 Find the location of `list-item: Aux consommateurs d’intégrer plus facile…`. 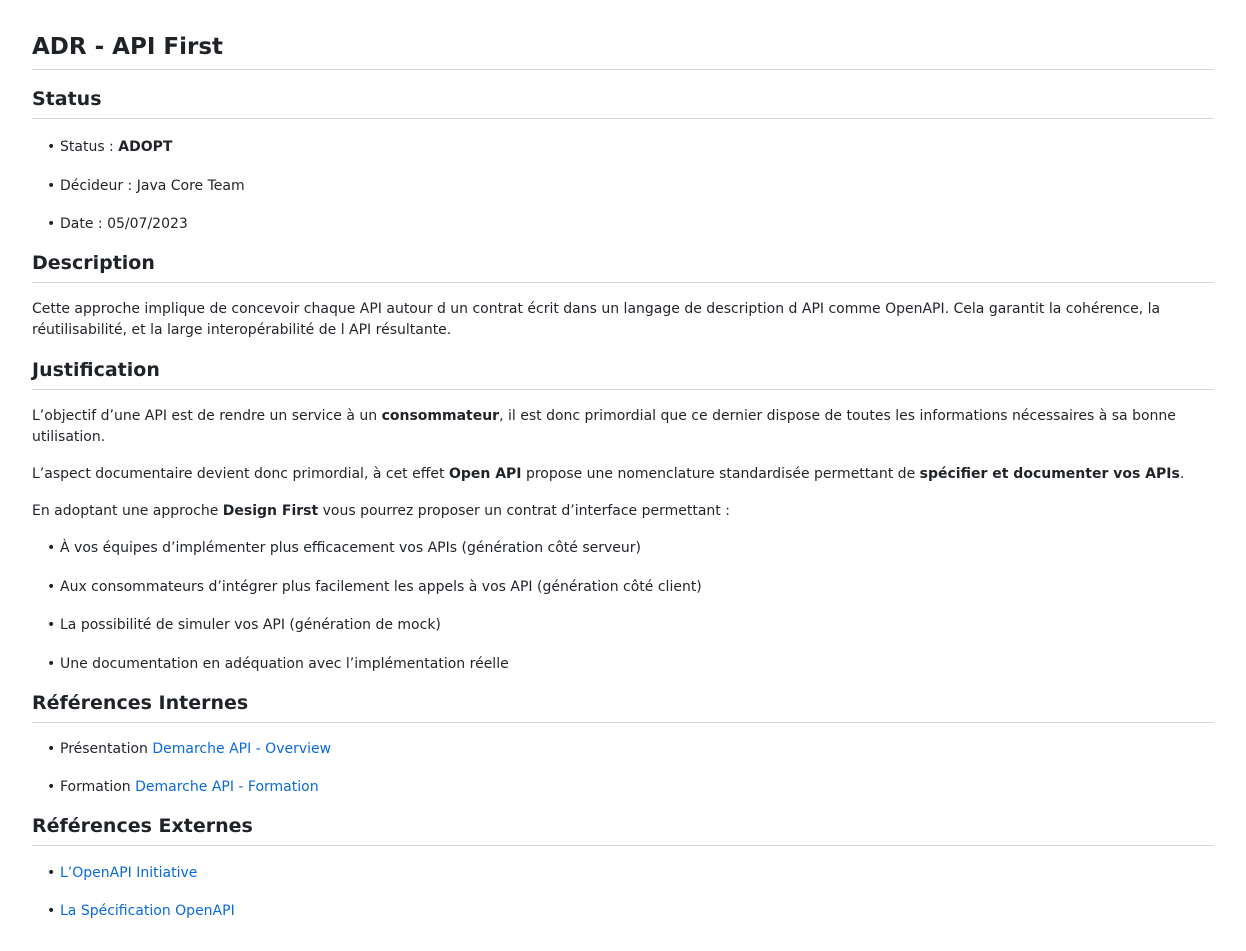

list-item: Aux consommateurs d’intégrer plus facile… is located at coordinates (623, 587).